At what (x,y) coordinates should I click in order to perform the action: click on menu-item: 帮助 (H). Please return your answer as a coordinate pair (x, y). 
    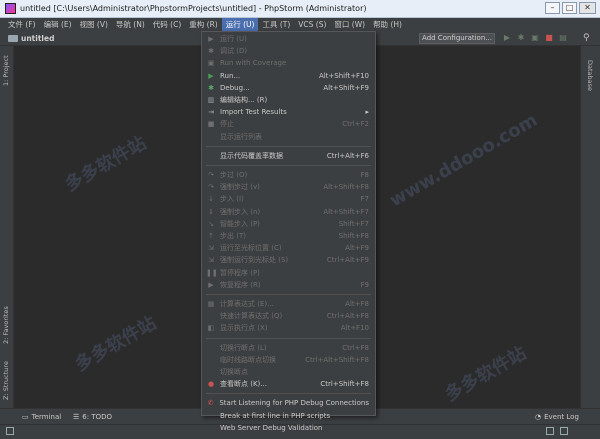
    Looking at the image, I should click on (387, 24).